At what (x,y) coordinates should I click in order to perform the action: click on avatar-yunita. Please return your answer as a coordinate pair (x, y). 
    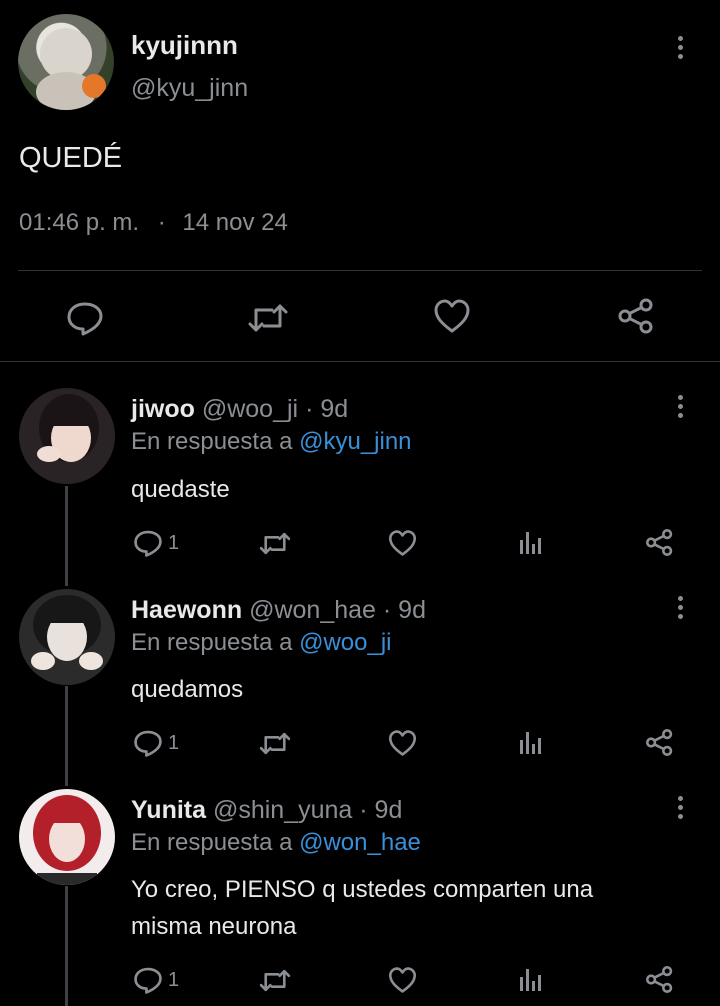
    Looking at the image, I should click on (67, 837).